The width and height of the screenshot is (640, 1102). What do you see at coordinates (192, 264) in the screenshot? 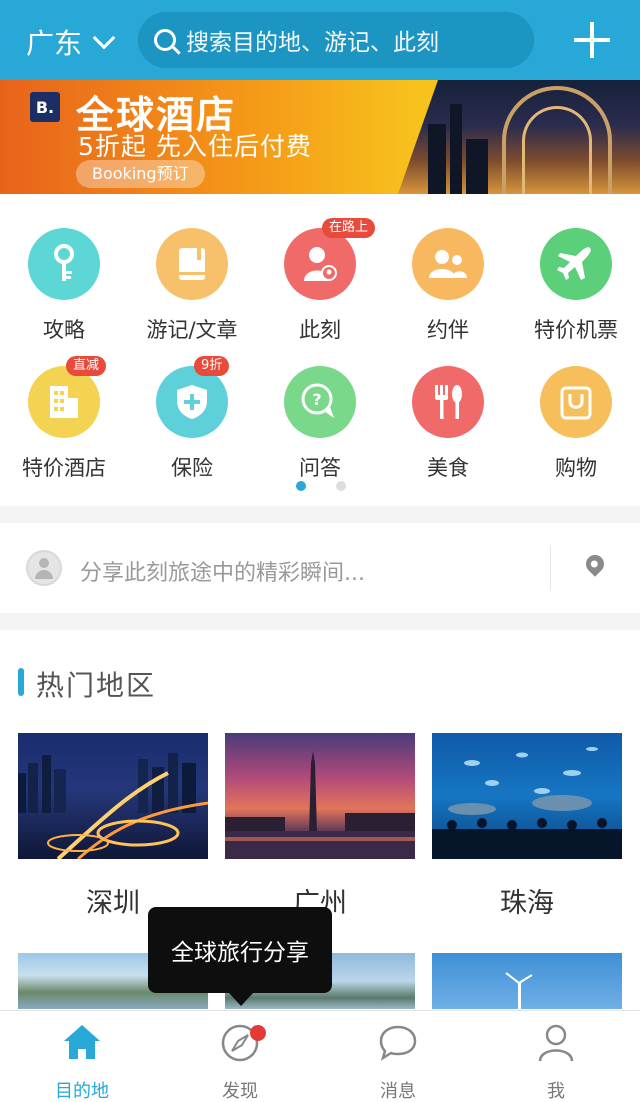
I see `book-icon` at bounding box center [192, 264].